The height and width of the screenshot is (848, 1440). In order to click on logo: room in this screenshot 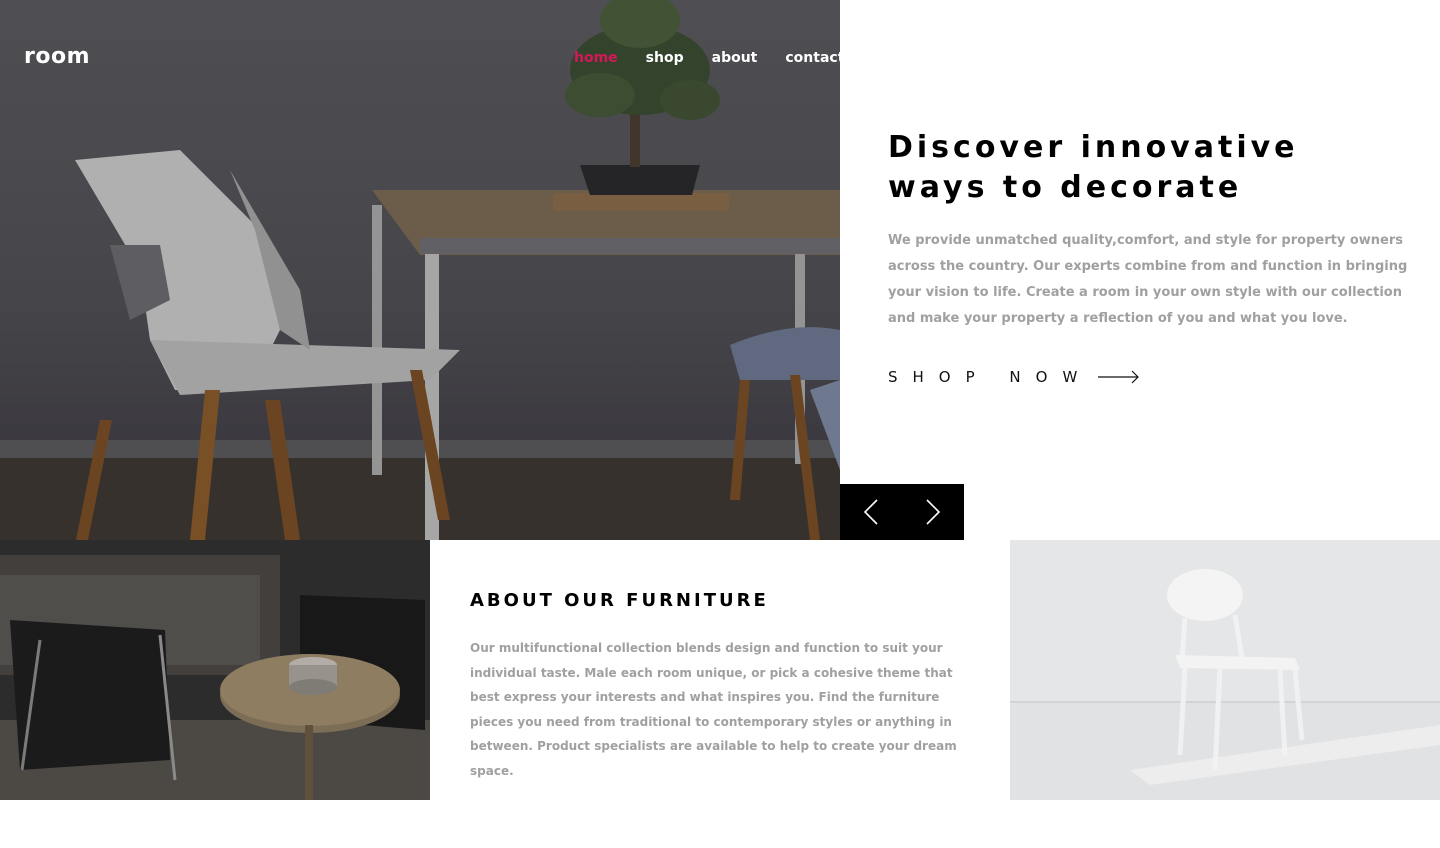, I will do `click(57, 56)`.